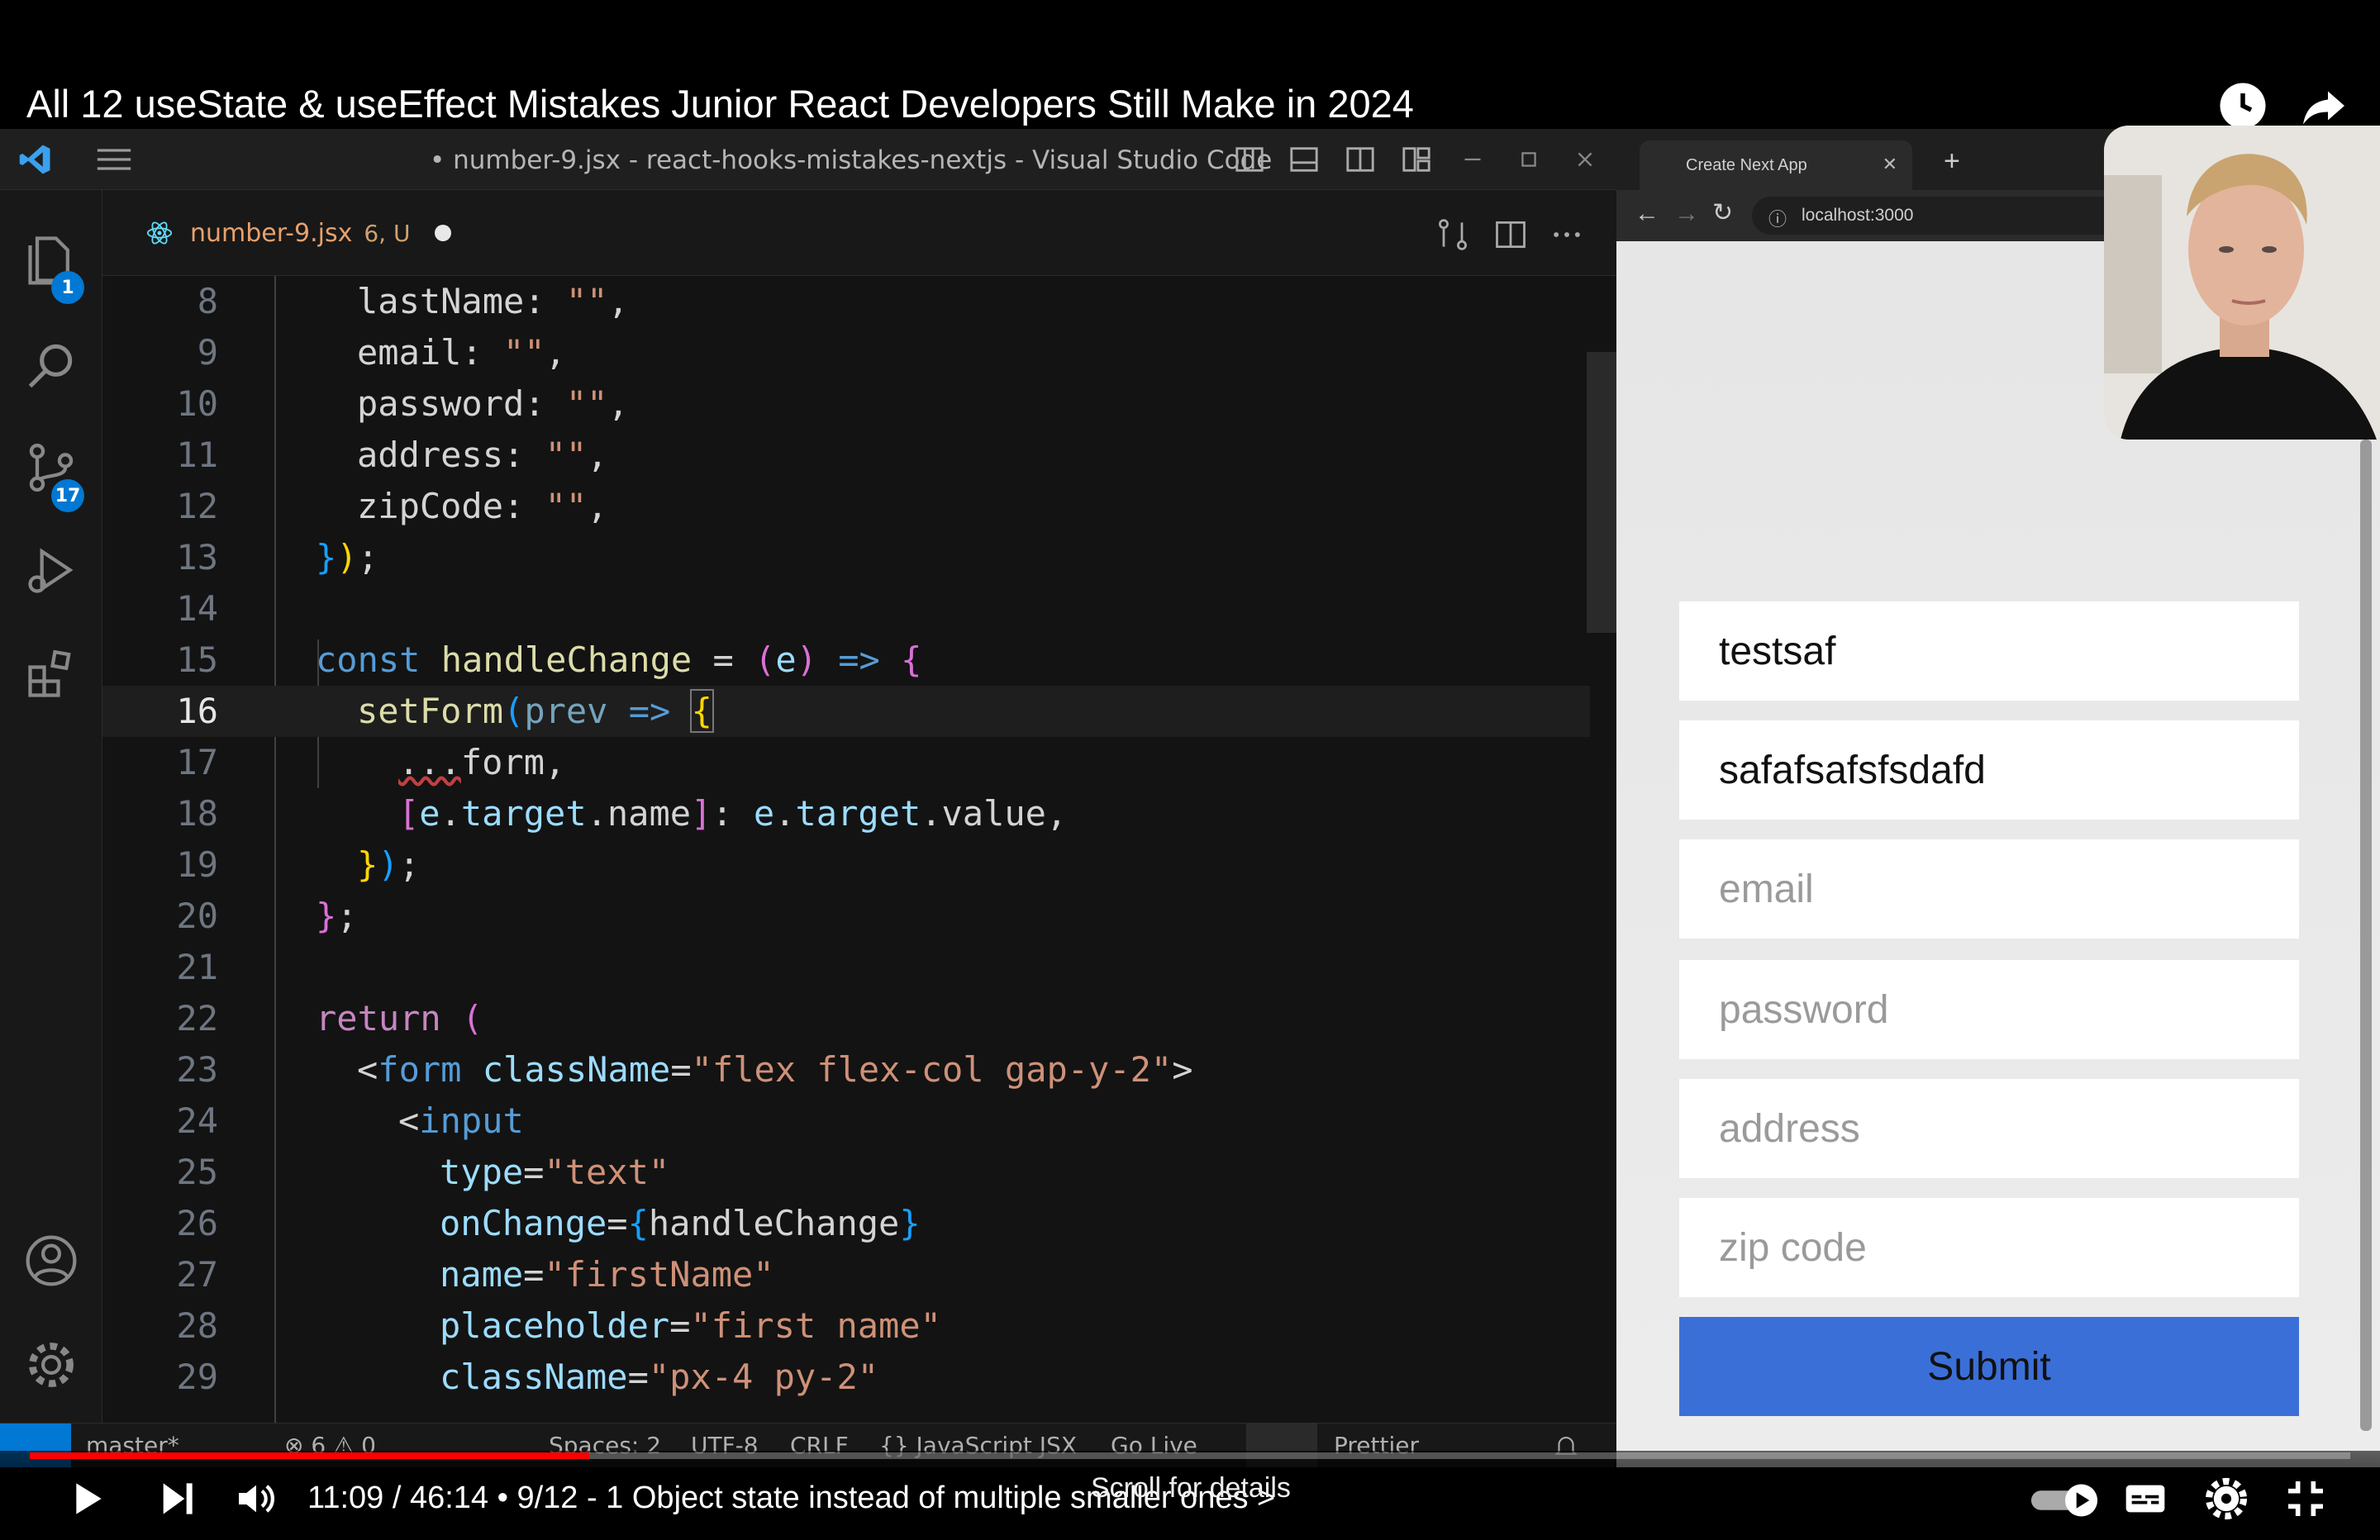 The height and width of the screenshot is (1540, 2380). Describe the element at coordinates (846, 968) in the screenshot. I see `code-line: 21` at that location.